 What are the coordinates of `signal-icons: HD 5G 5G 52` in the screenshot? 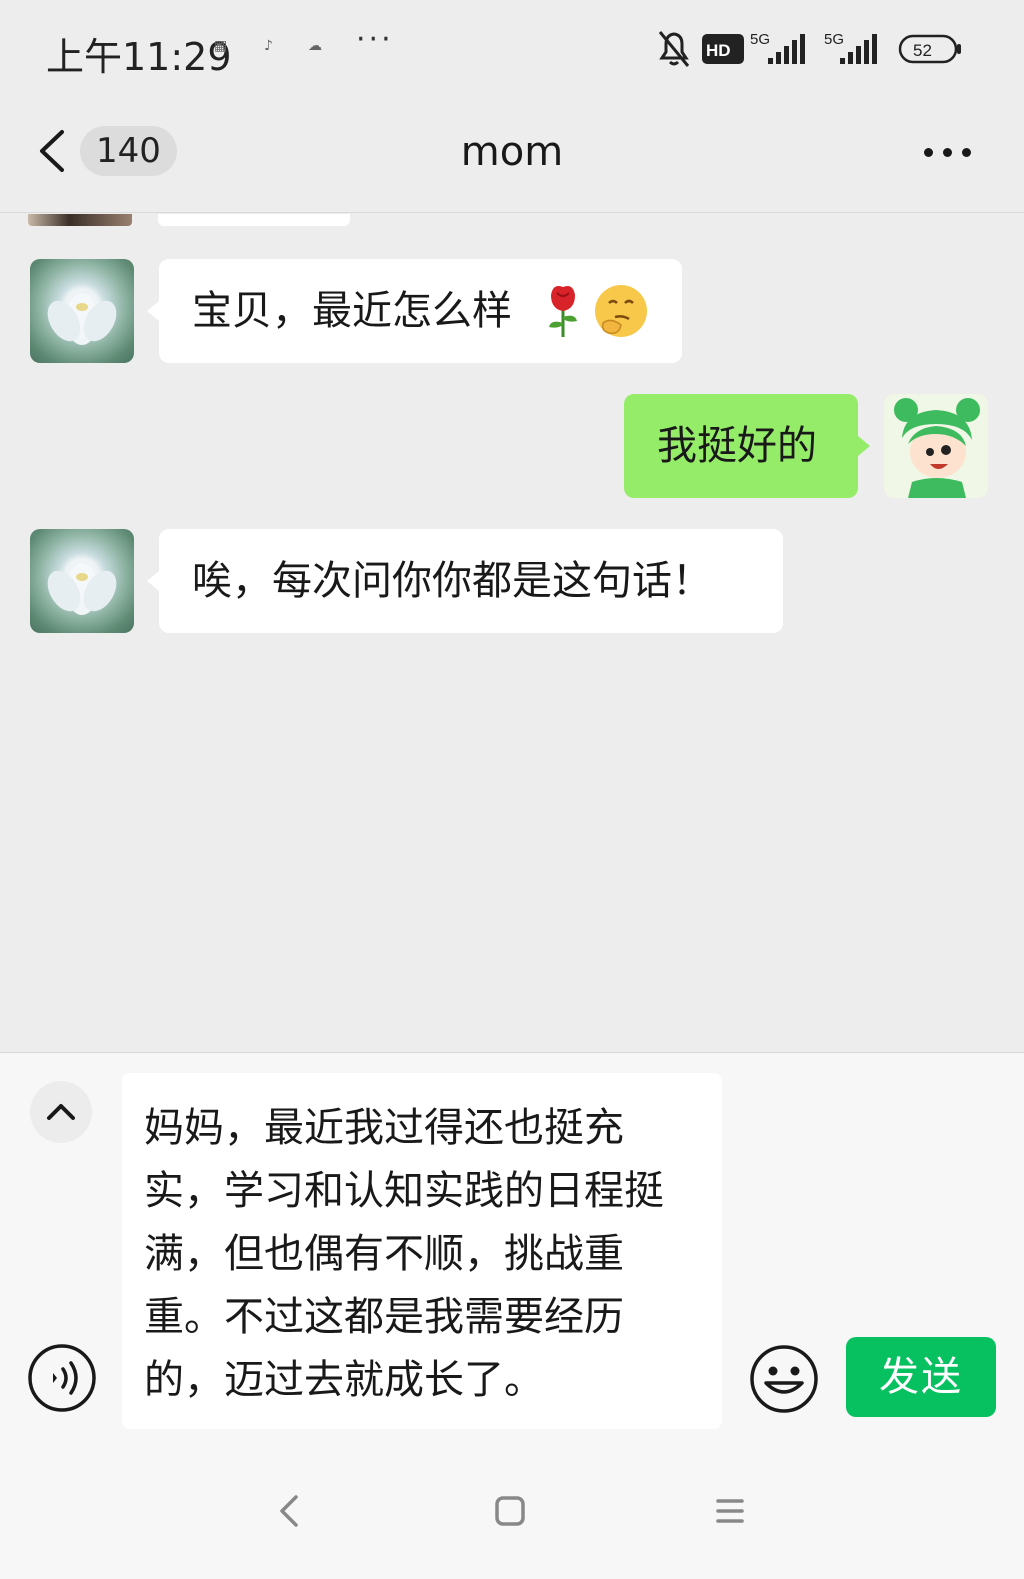 It's located at (809, 49).